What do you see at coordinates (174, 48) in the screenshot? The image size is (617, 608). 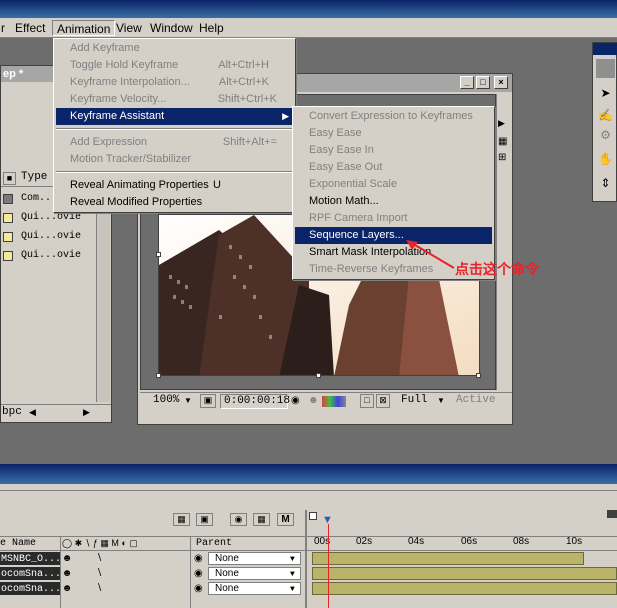 I see `menu-item-add-keyframe: Add Keyframe` at bounding box center [174, 48].